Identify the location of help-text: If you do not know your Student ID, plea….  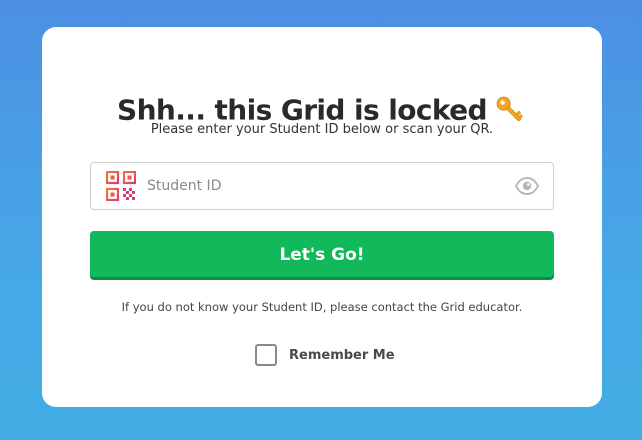
(322, 307).